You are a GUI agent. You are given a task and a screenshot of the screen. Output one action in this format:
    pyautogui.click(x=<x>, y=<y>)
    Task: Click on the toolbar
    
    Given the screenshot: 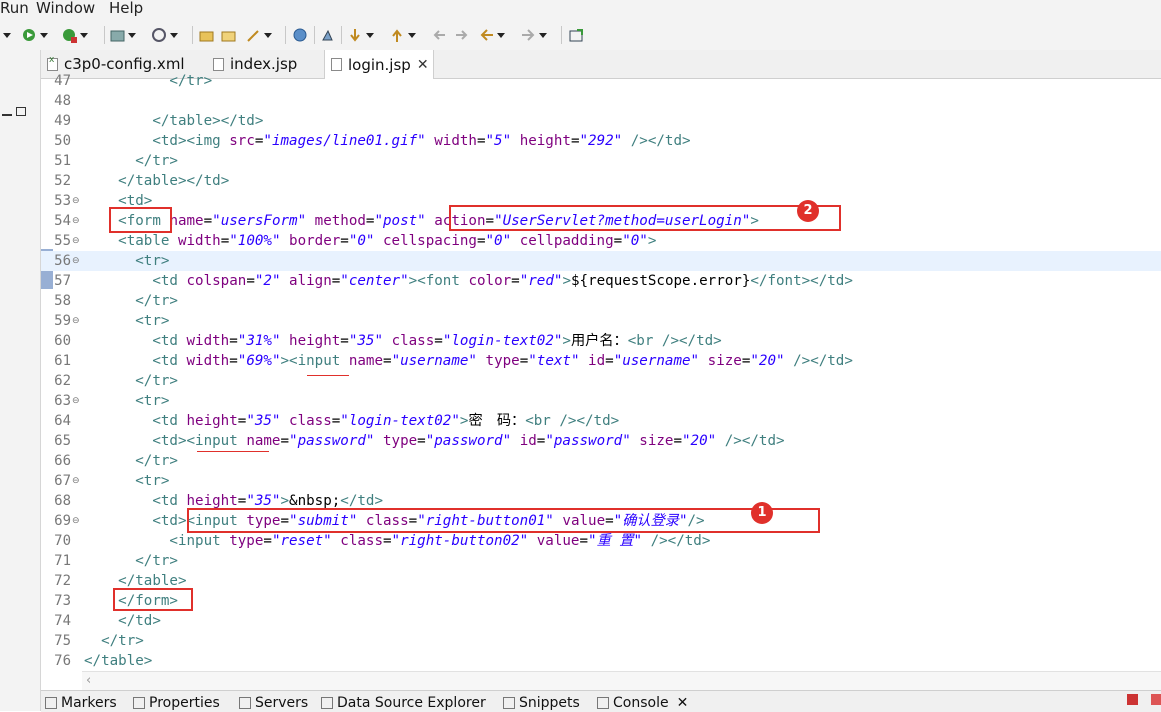 What is the action you would take?
    pyautogui.click(x=580, y=35)
    